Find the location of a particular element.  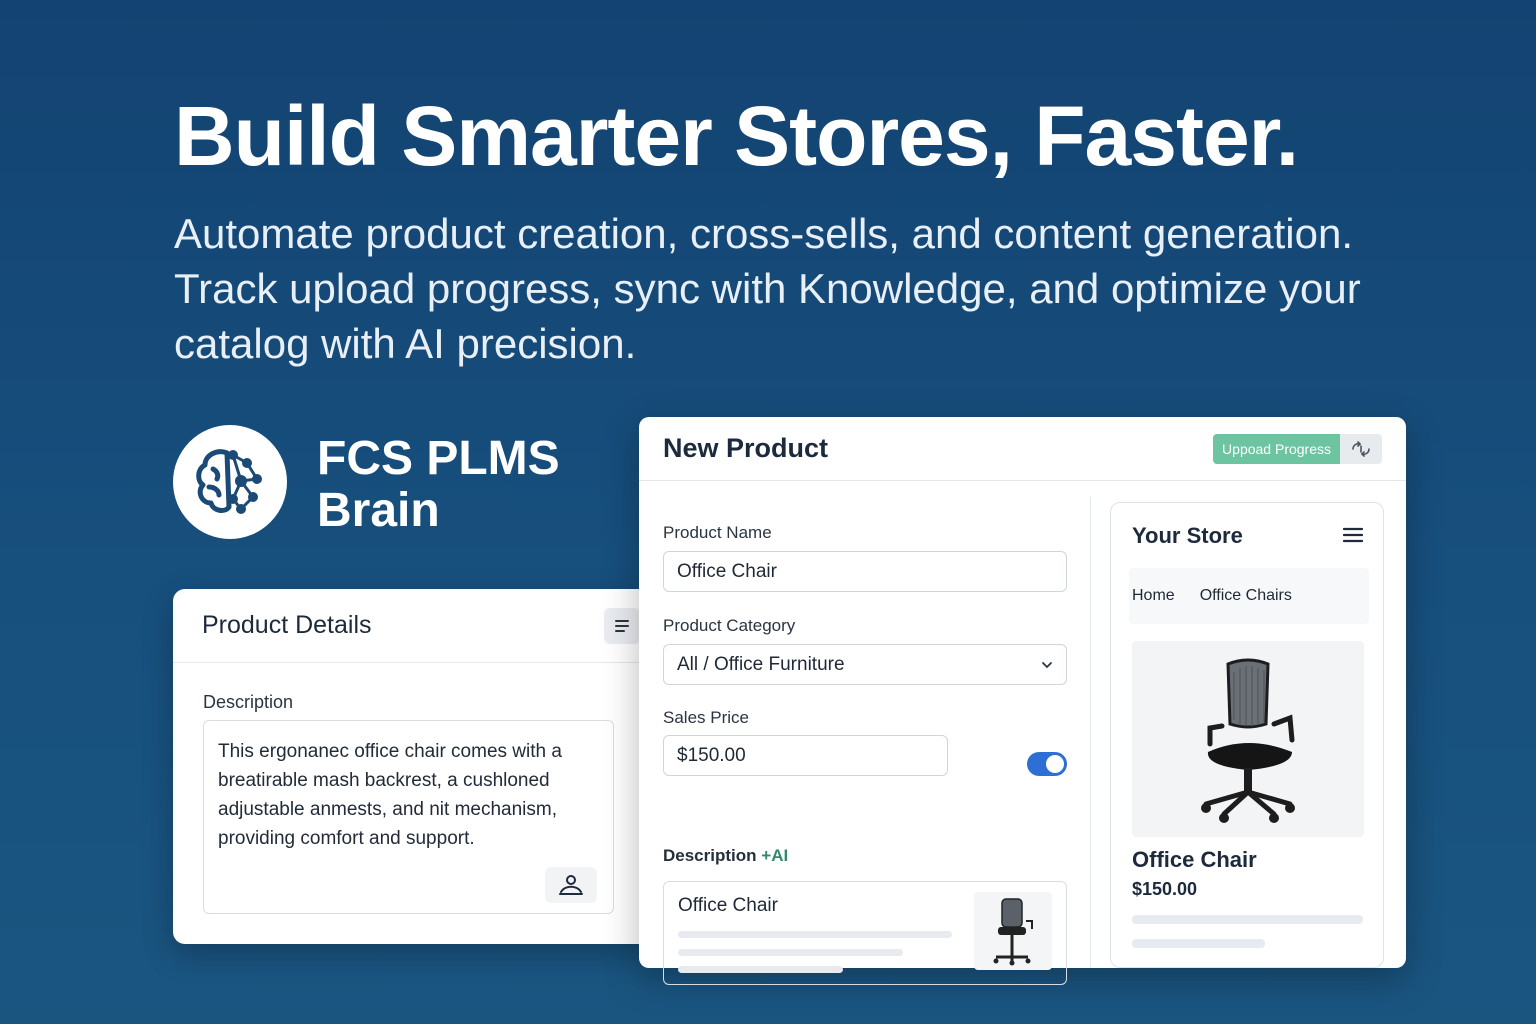

ai-description-preview: Office Chair is located at coordinates (865, 933).